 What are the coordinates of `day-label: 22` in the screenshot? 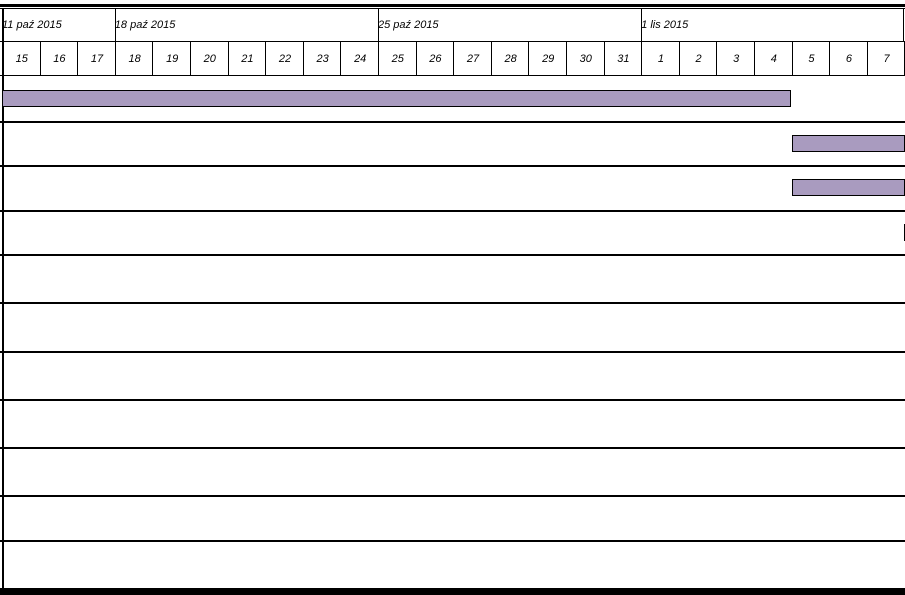 It's located at (285, 59).